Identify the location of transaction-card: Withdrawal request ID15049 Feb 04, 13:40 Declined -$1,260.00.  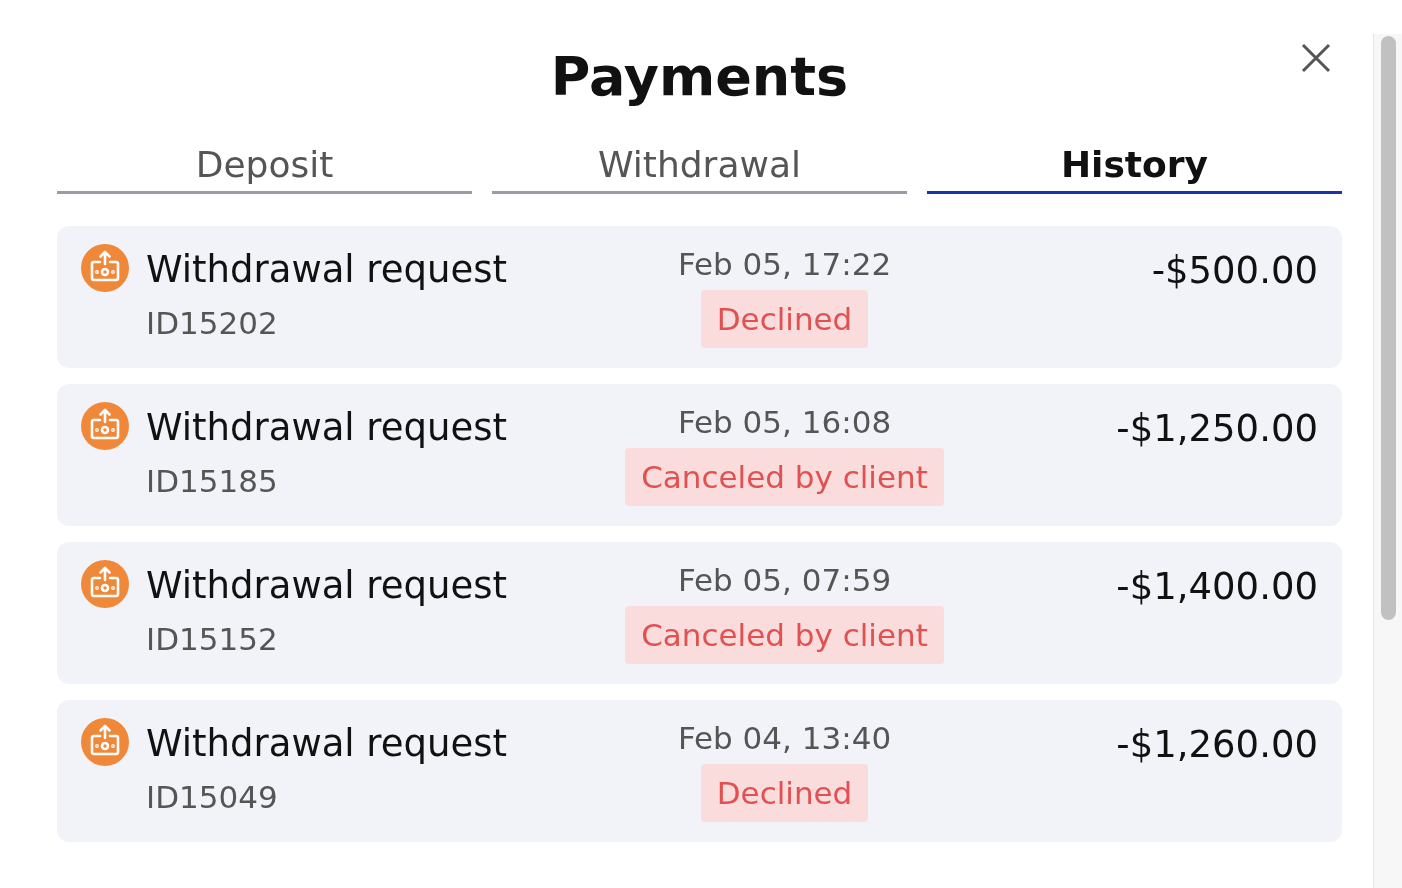
(699, 771).